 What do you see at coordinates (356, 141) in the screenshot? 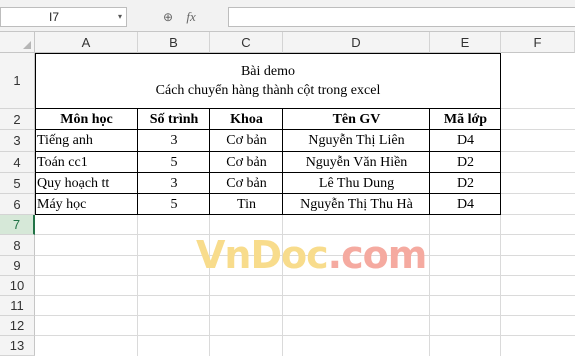
I see `cell-d3: Nguyễn Thị Liên` at bounding box center [356, 141].